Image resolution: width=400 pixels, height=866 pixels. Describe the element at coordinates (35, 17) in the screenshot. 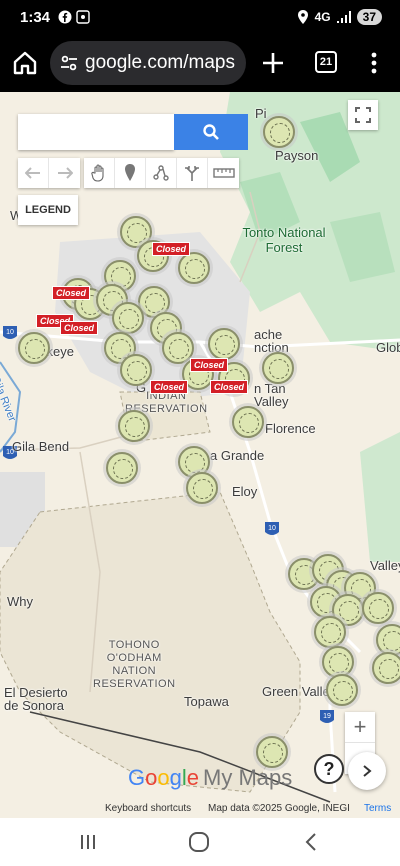

I see `status-time: 1:34` at that location.